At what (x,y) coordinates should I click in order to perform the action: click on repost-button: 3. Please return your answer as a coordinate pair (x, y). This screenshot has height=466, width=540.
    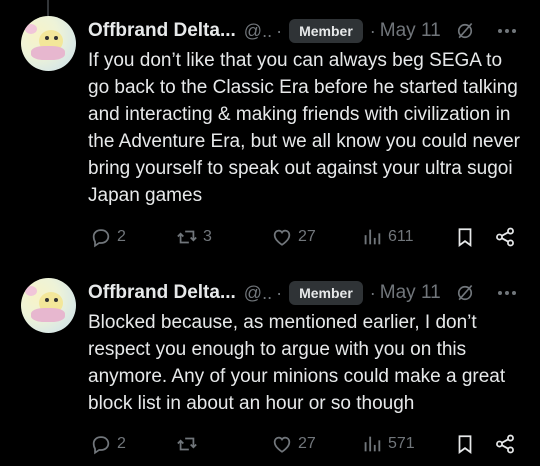
    Looking at the image, I should click on (194, 237).